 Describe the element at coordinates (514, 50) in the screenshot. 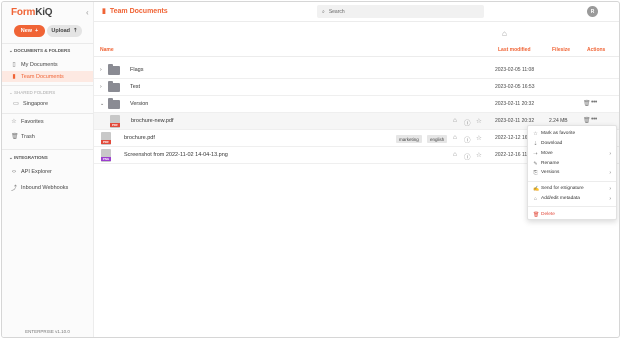

I see `column-last-modified: Last modified` at that location.